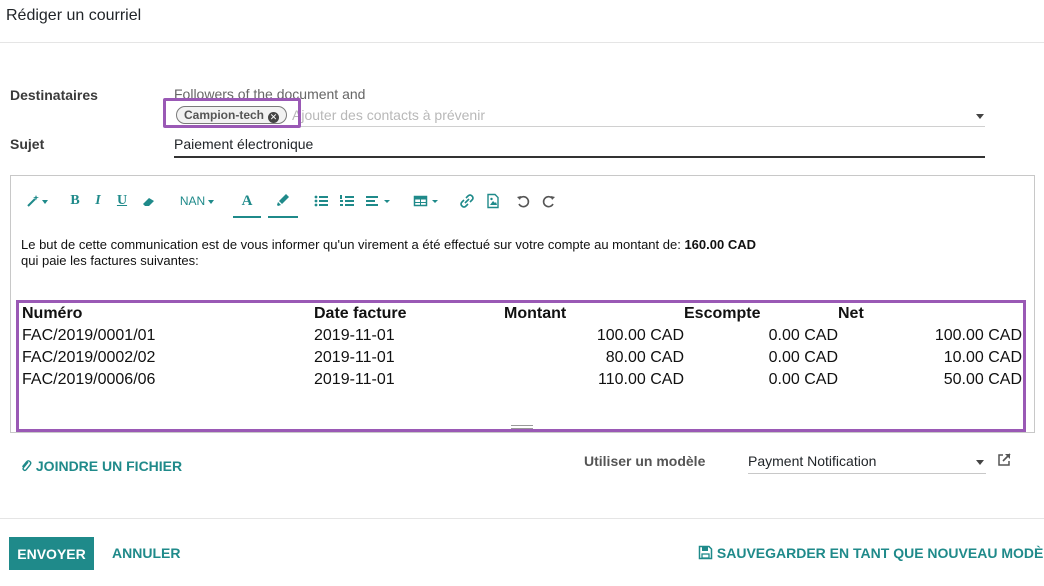 Image resolution: width=1044 pixels, height=586 pixels. Describe the element at coordinates (52, 313) in the screenshot. I see `header-numero: Numéro` at that location.